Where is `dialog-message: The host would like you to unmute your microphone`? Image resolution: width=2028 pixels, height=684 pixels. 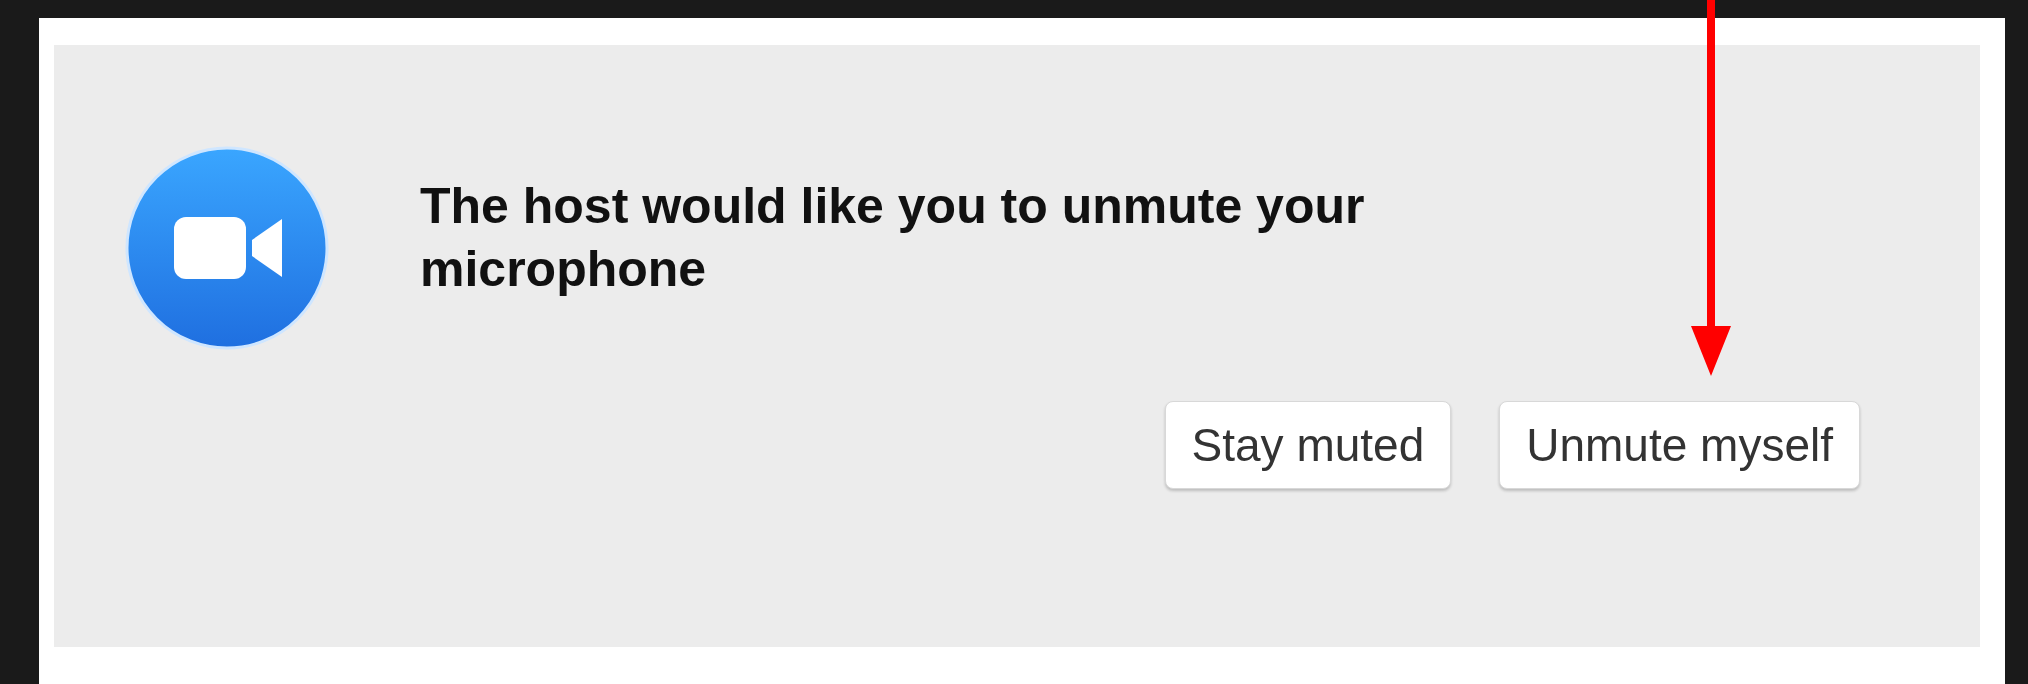
dialog-message: The host would like you to unmute your microphone is located at coordinates (893, 238).